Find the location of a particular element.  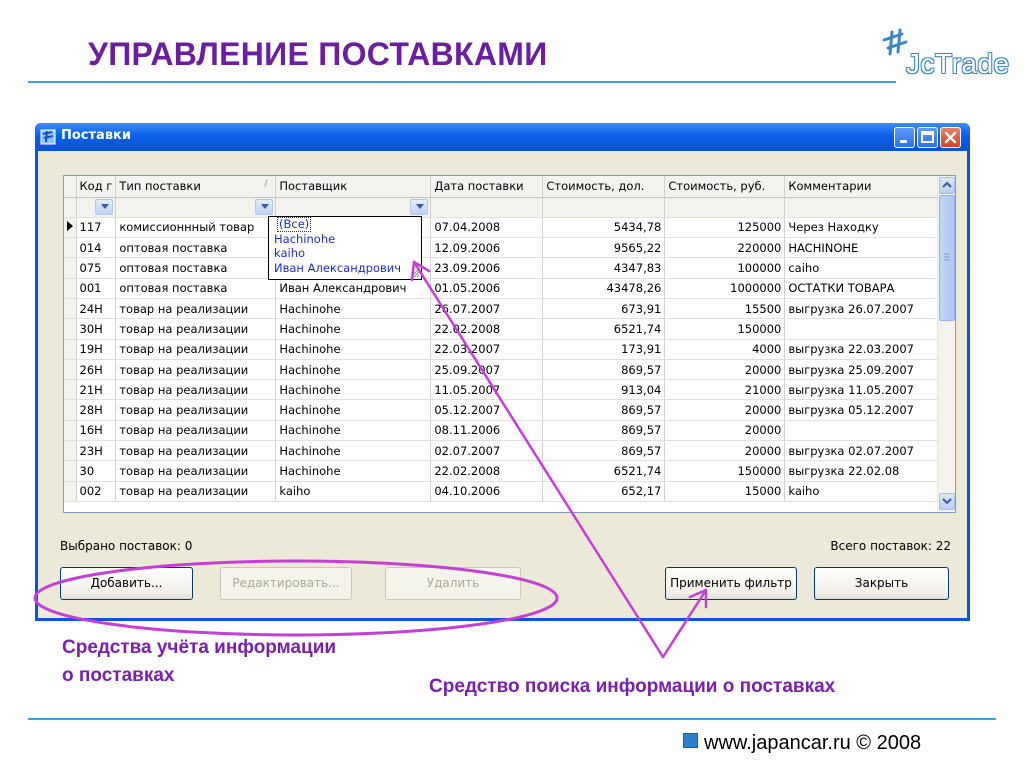

table-cell: 100000 is located at coordinates (725, 268).